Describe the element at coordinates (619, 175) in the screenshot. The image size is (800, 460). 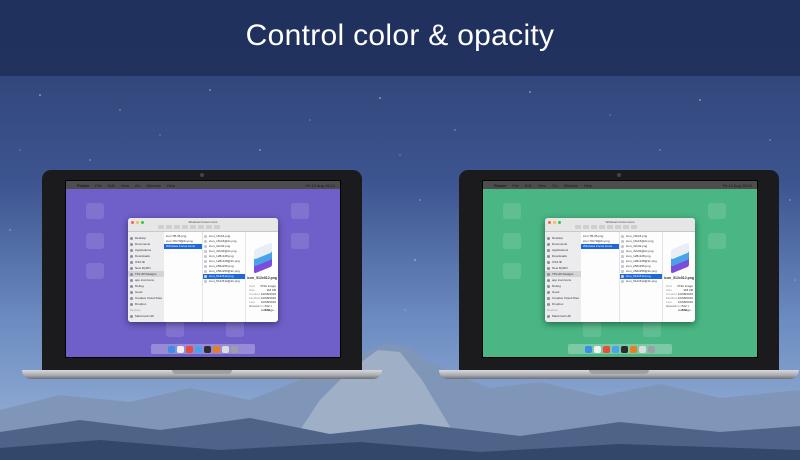
I see `camera` at that location.